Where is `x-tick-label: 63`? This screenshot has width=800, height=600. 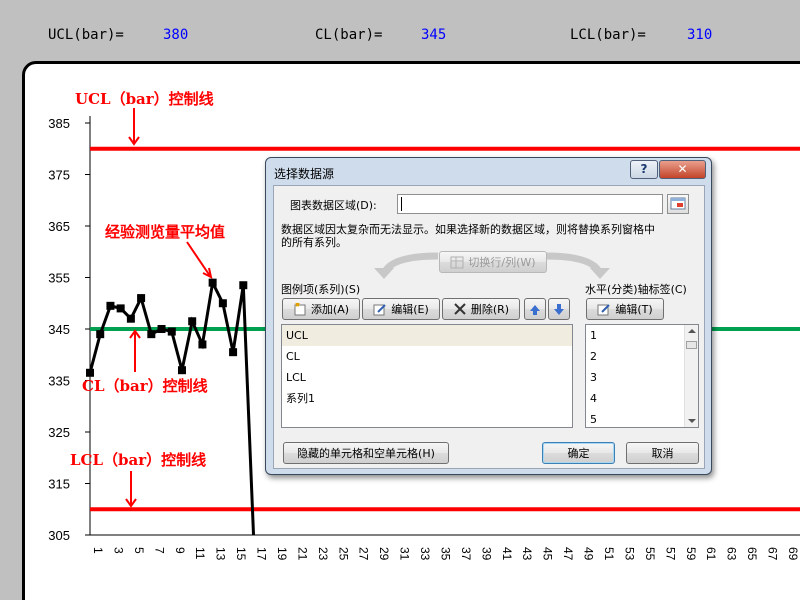 x-tick-label: 63 is located at coordinates (732, 554).